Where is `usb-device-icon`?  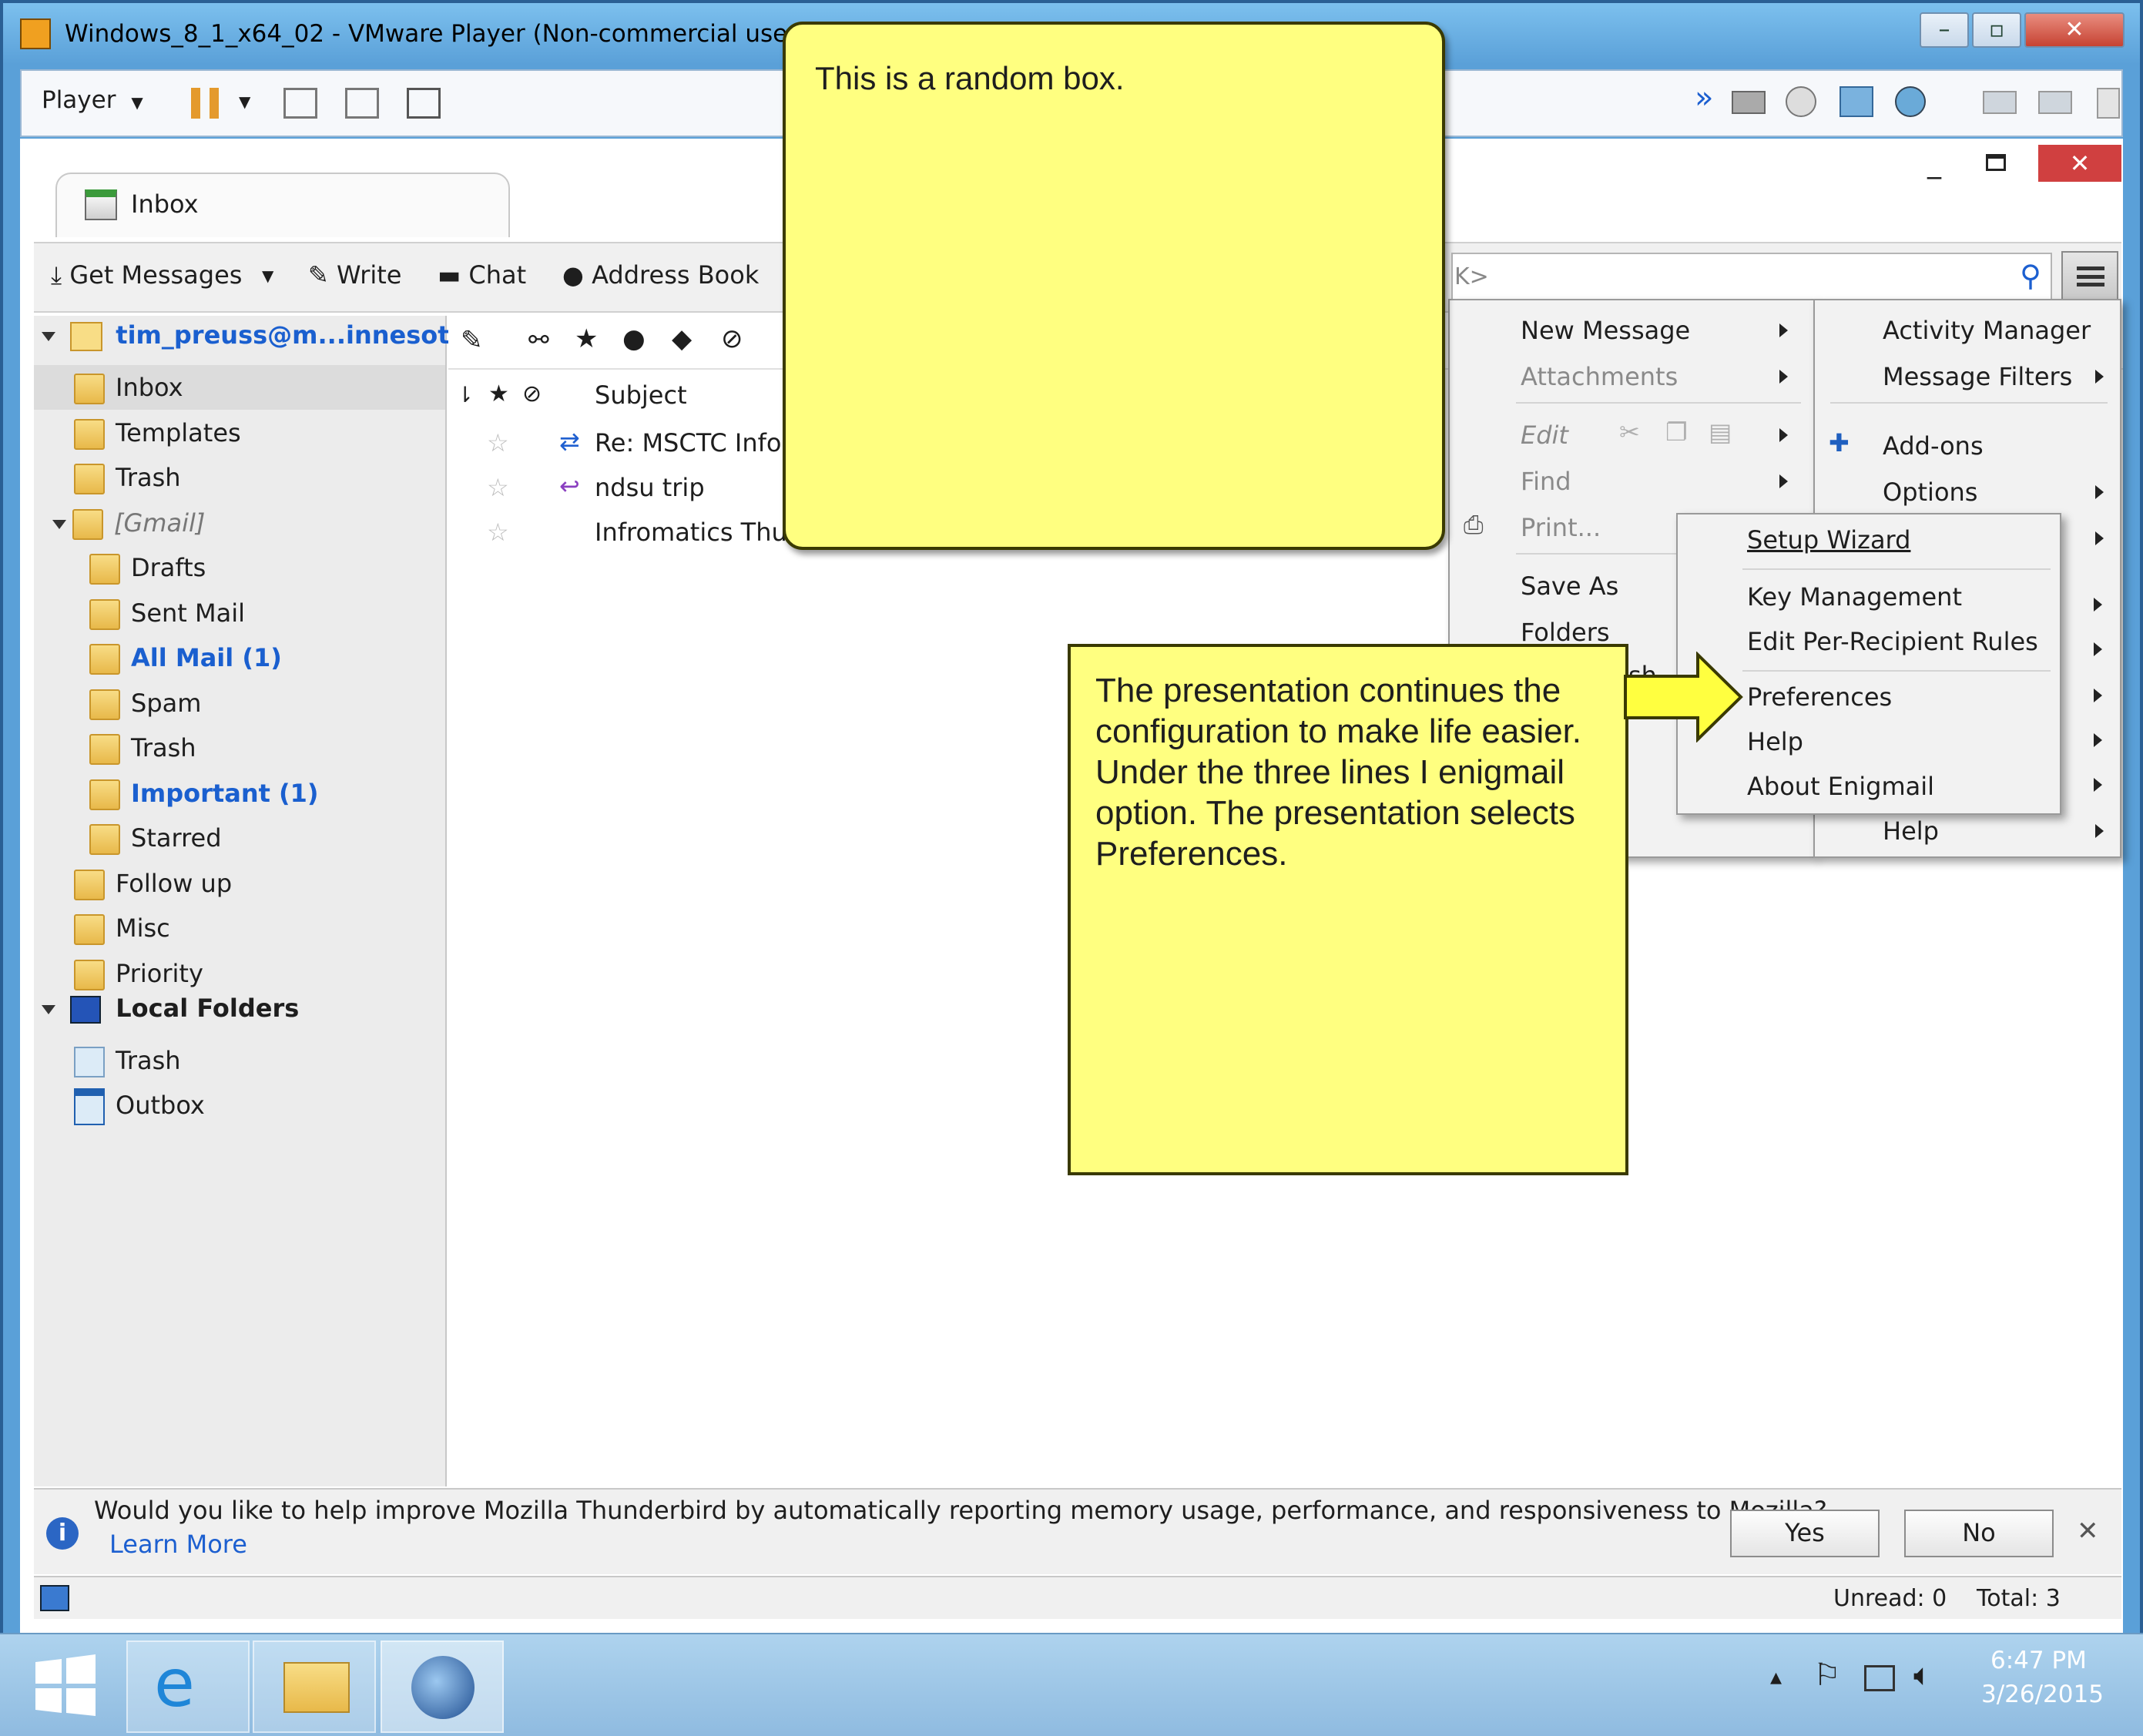
usb-device-icon is located at coordinates (2000, 103).